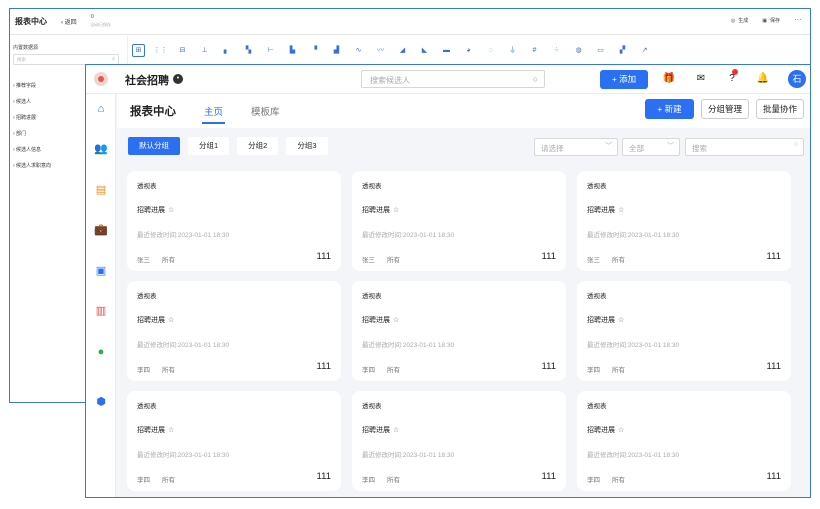  Describe the element at coordinates (633, 235) in the screenshot. I see `modified-time: 最近修改时间:2023-01-01 18:30` at that location.